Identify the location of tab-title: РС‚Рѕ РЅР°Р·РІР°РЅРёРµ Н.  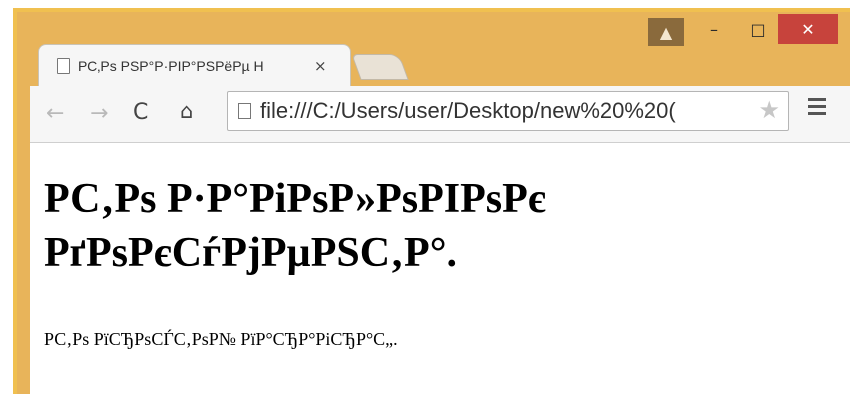
(171, 65).